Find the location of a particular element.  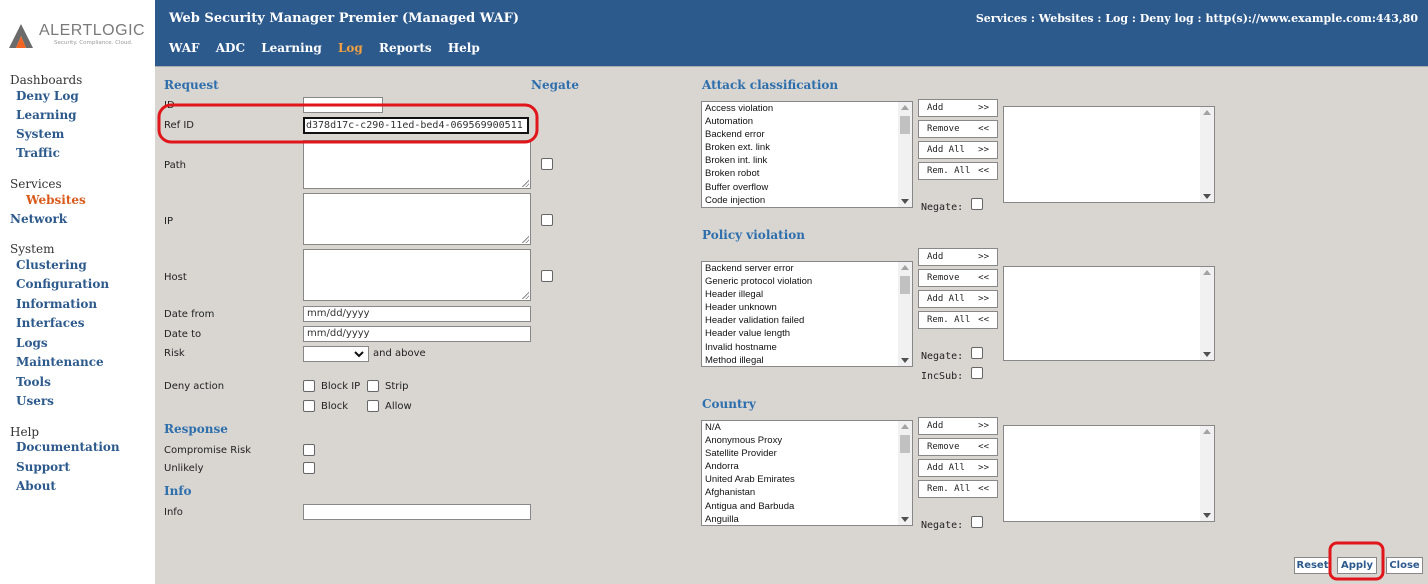

list-item: Access violation is located at coordinates (807, 108).